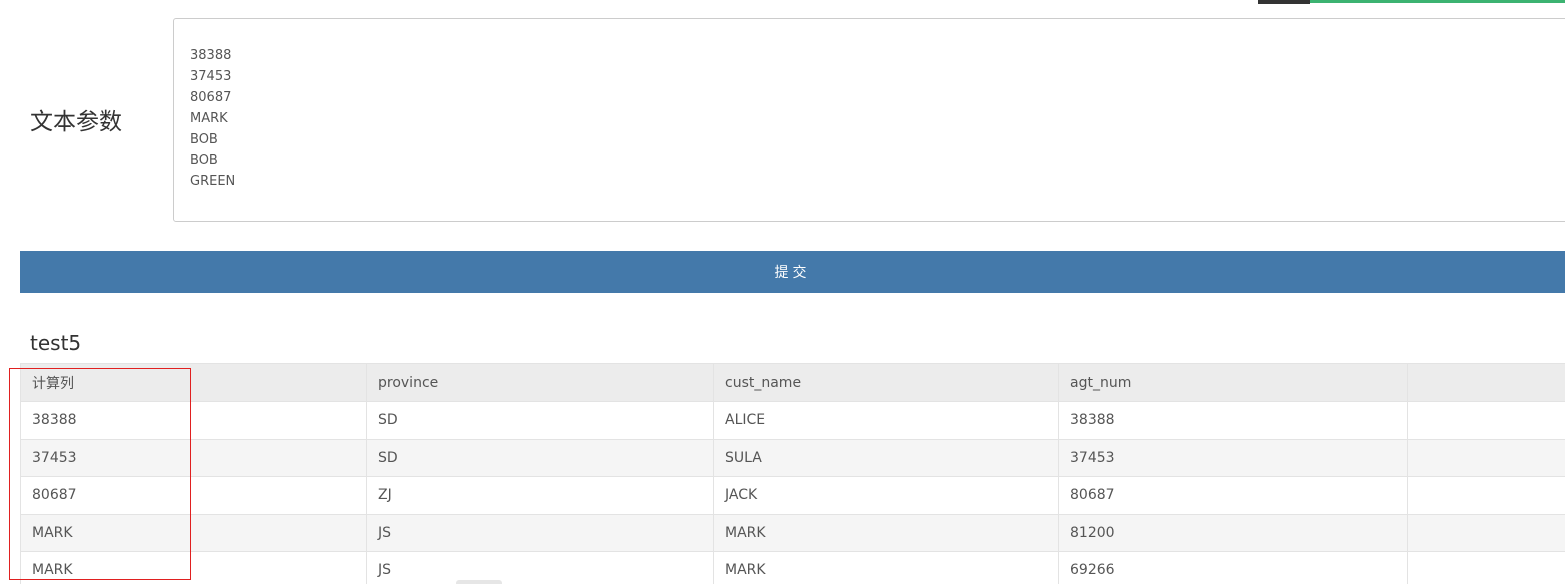 This screenshot has width=1565, height=584. What do you see at coordinates (540, 382) in the screenshot?
I see `column-header-province: province` at bounding box center [540, 382].